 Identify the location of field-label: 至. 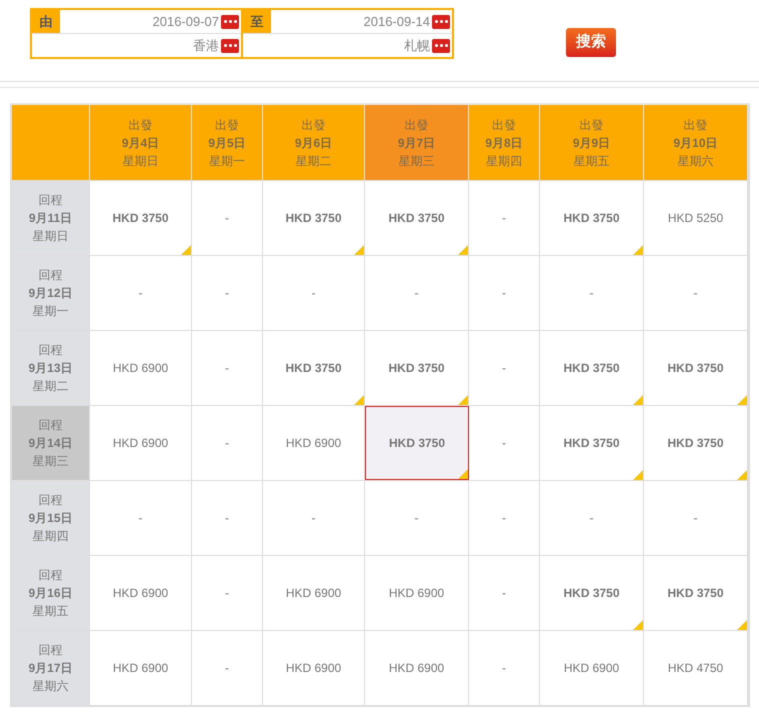
(257, 21).